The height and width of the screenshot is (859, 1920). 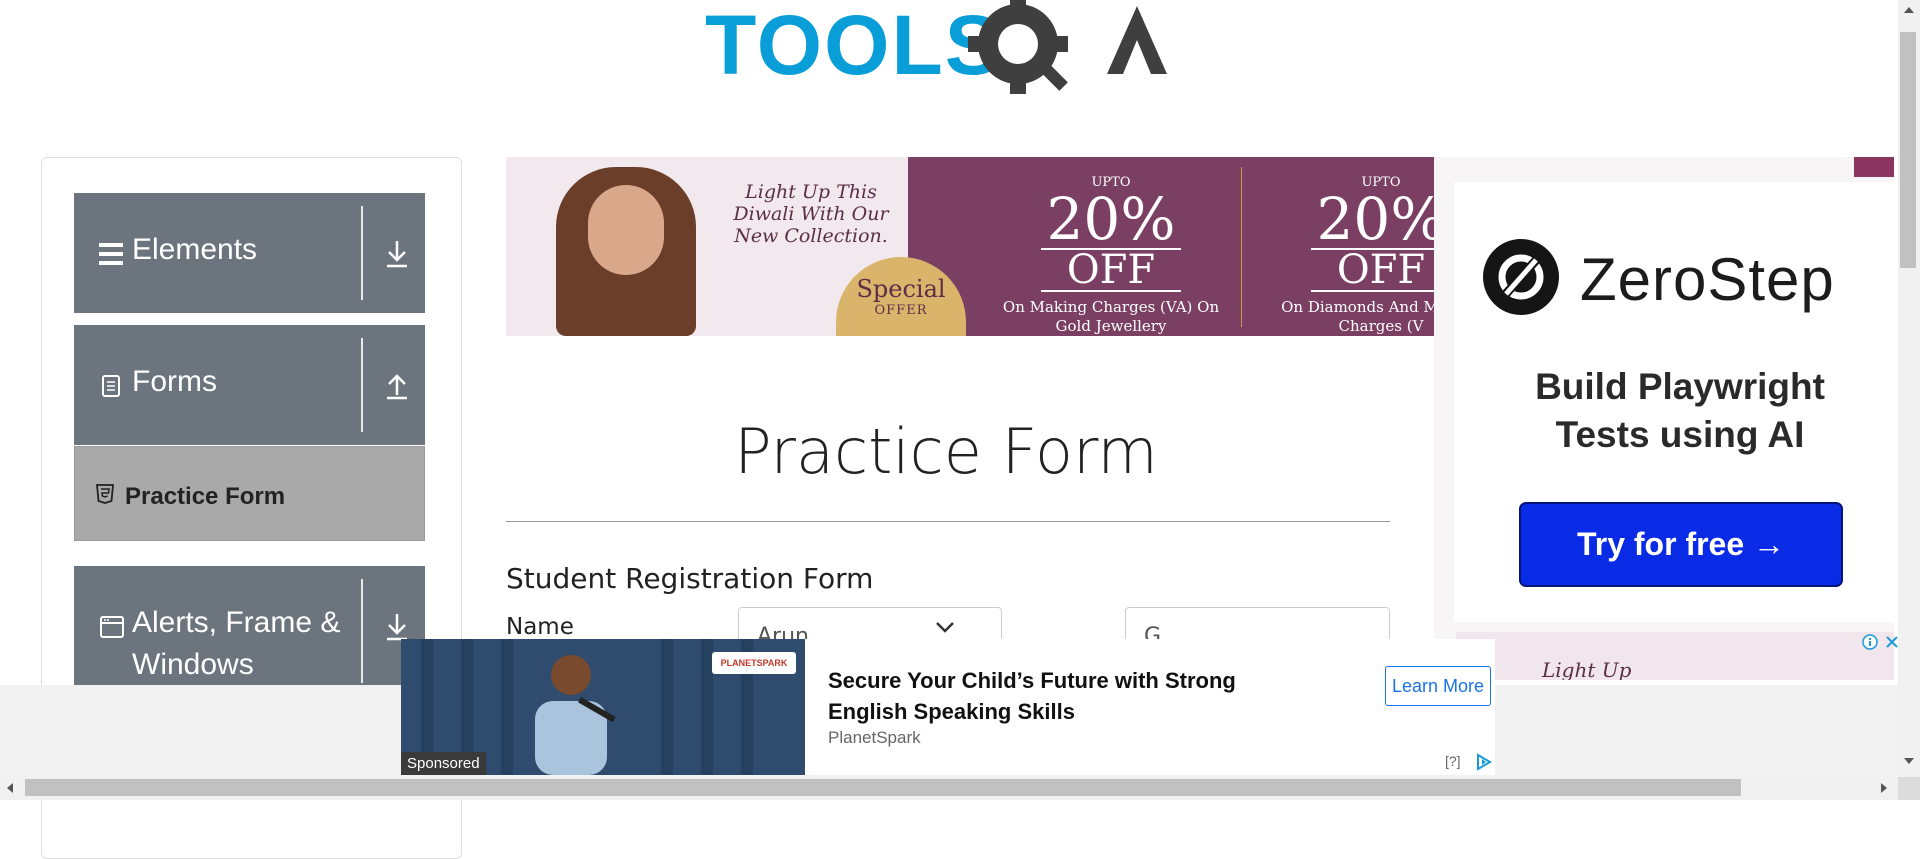 What do you see at coordinates (112, 627) in the screenshot?
I see `window-icon` at bounding box center [112, 627].